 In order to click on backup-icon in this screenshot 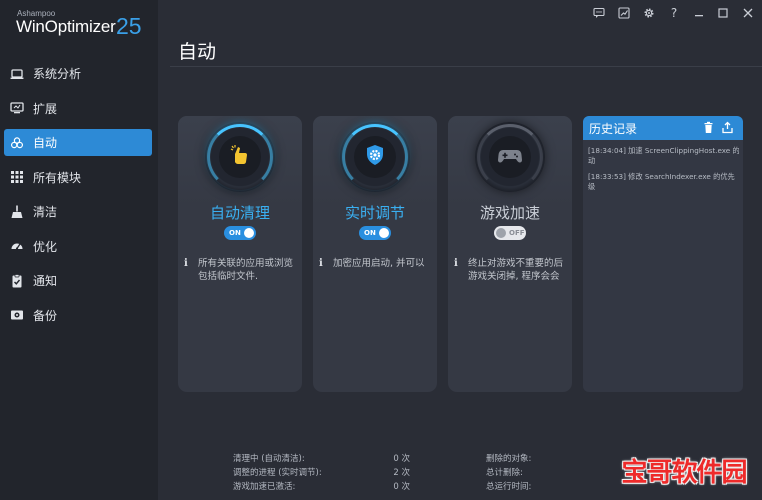, I will do `click(17, 315)`.